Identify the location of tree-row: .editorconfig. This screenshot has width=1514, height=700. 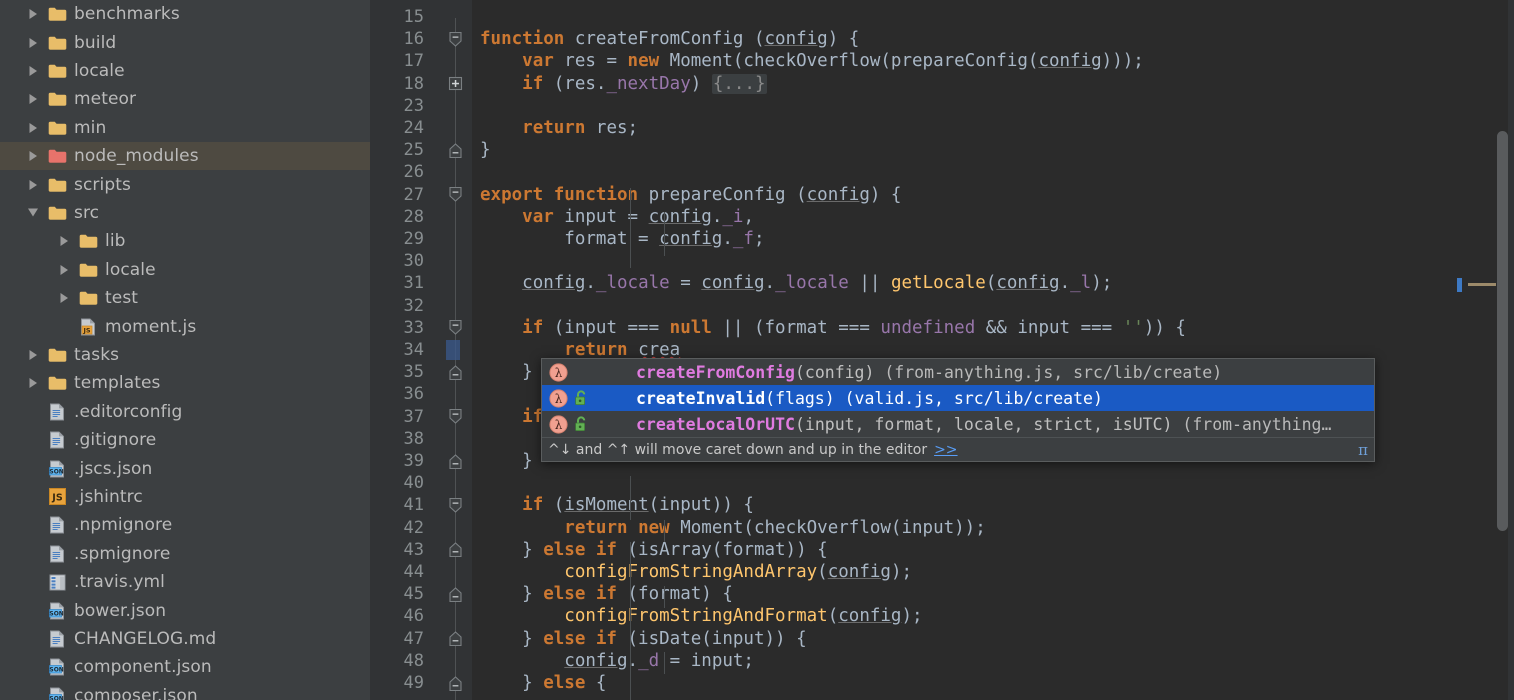
(185, 412).